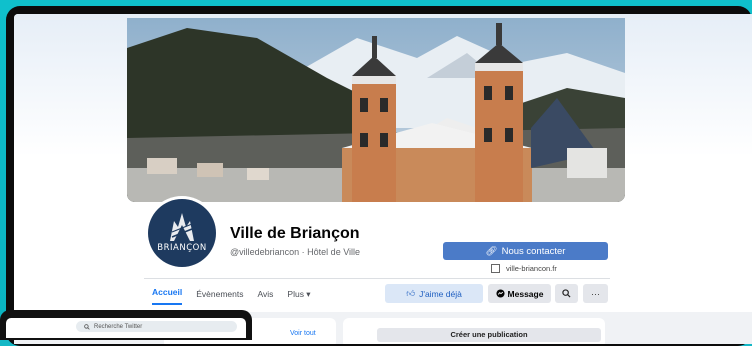  Describe the element at coordinates (495, 268) in the screenshot. I see `external-link-icon` at that location.